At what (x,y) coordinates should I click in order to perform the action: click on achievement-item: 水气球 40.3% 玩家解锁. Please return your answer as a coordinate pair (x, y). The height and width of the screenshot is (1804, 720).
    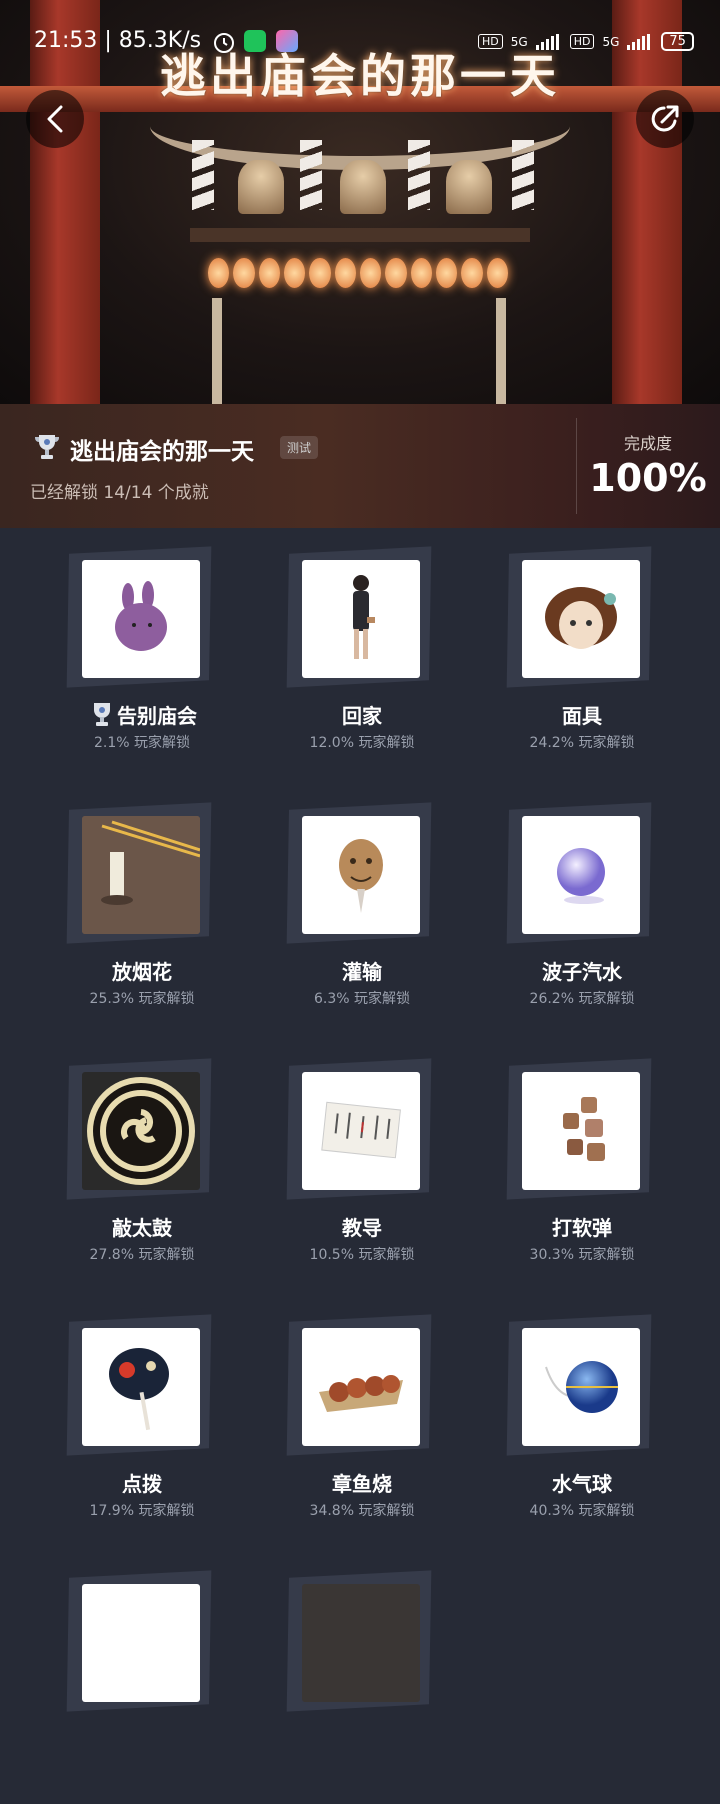
    Looking at the image, I should click on (613, 1431).